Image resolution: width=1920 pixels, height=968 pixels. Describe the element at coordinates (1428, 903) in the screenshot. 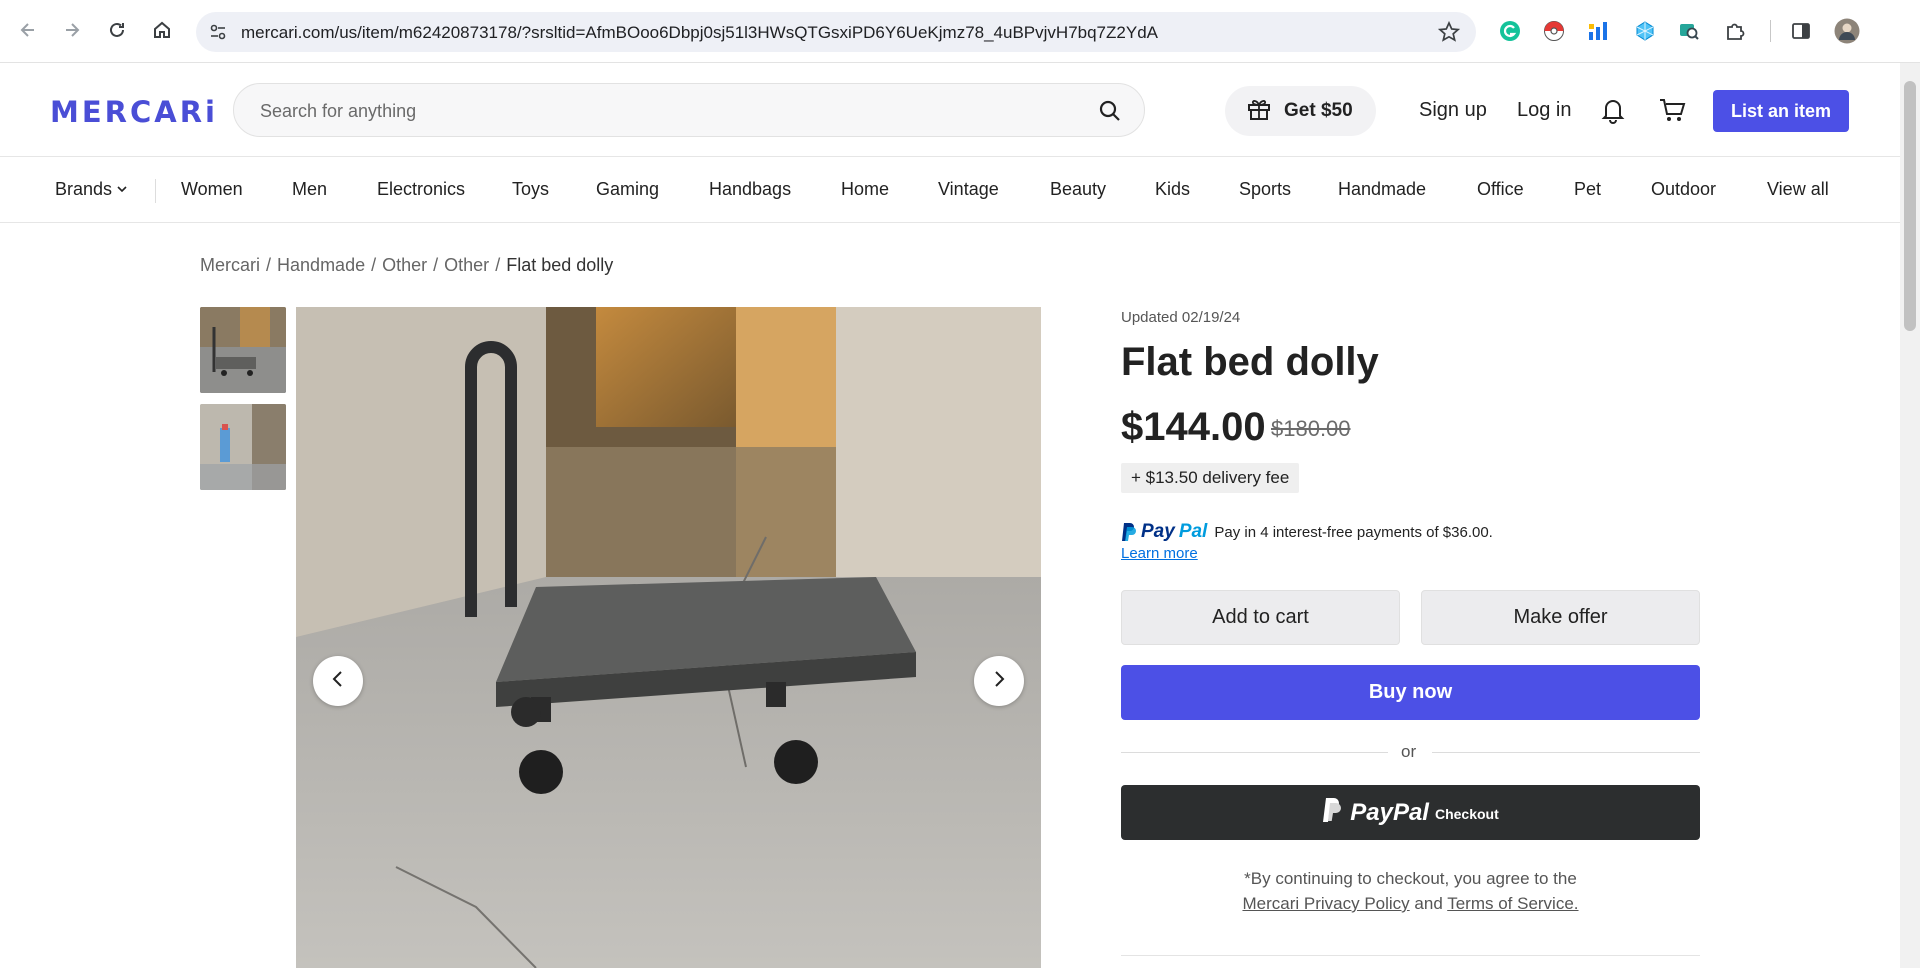

I see `terms-and: and` at that location.